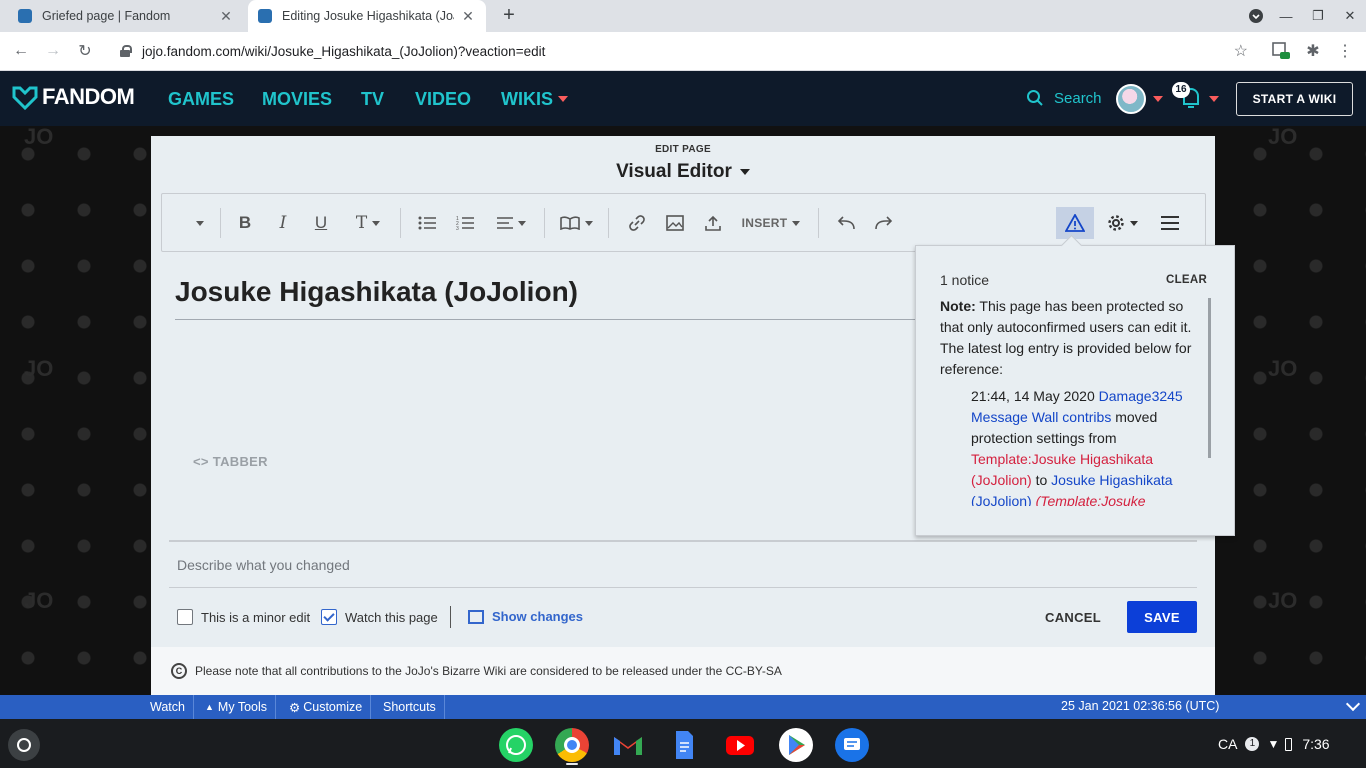 The image size is (1366, 768). Describe the element at coordinates (321, 223) in the screenshot. I see `underline-icon: U` at that location.